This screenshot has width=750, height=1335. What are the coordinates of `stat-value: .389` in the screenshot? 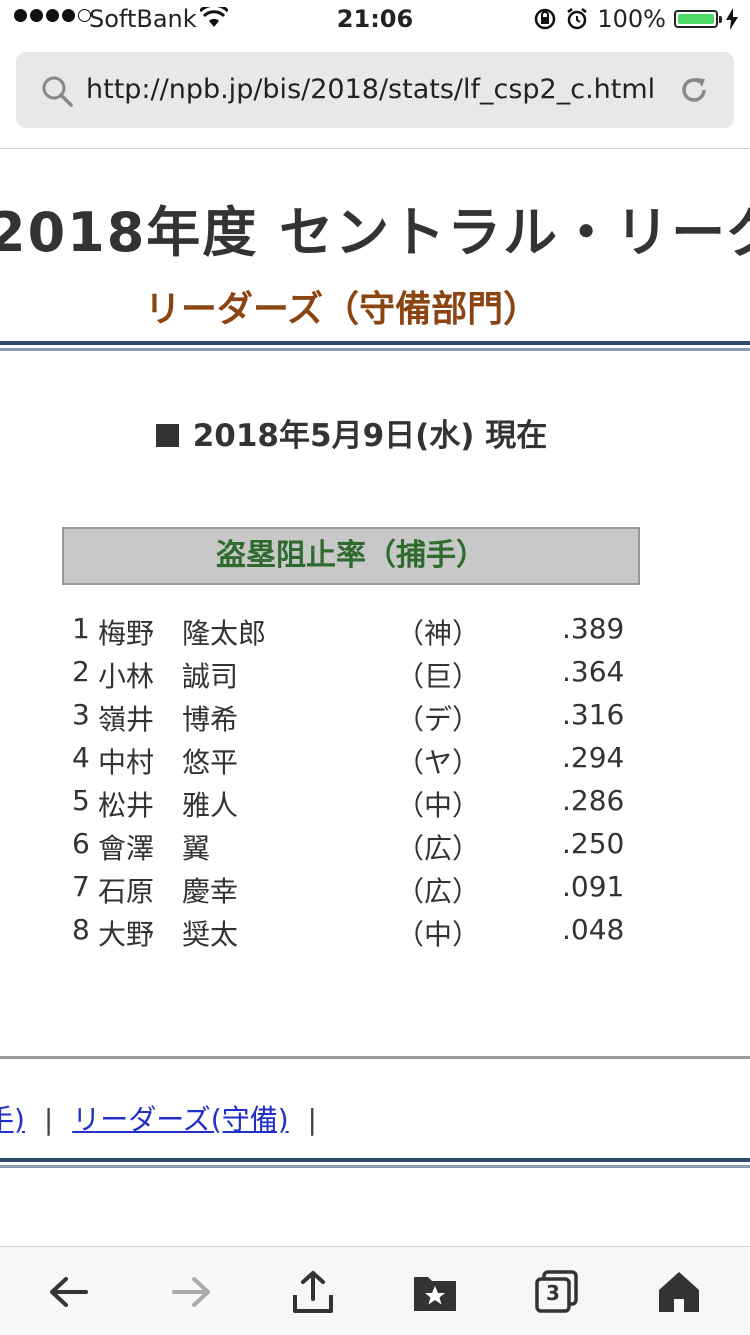 It's located at (593, 628).